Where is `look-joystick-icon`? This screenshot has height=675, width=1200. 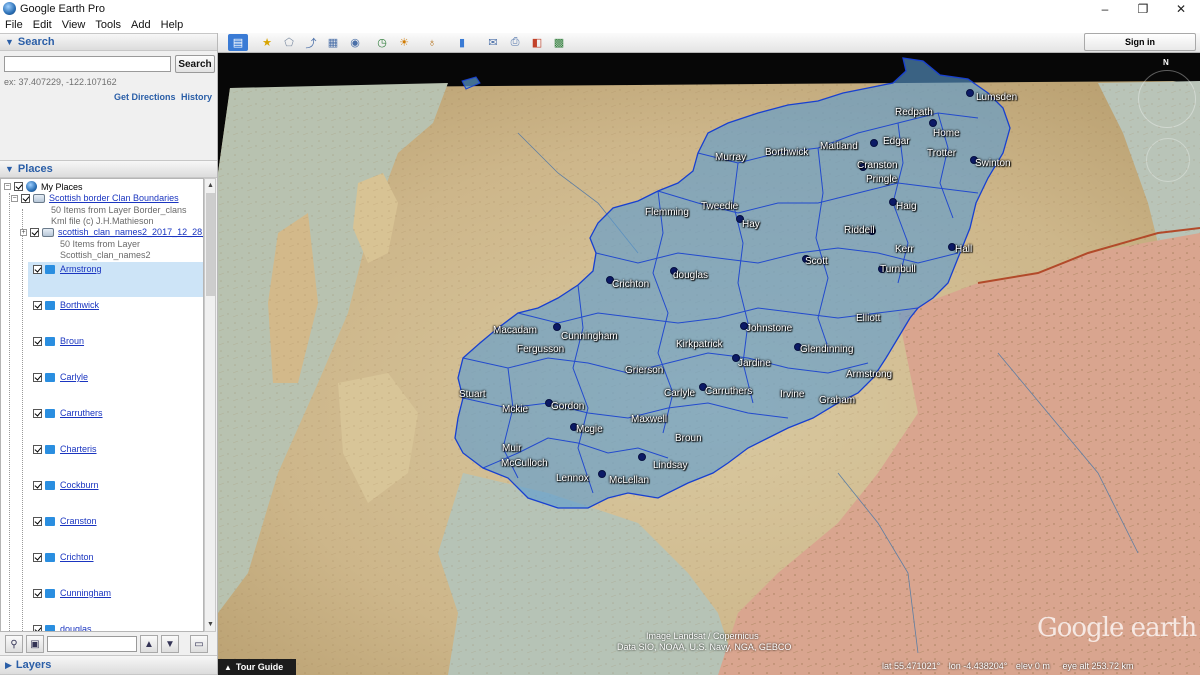
look-joystick-icon is located at coordinates (1168, 160).